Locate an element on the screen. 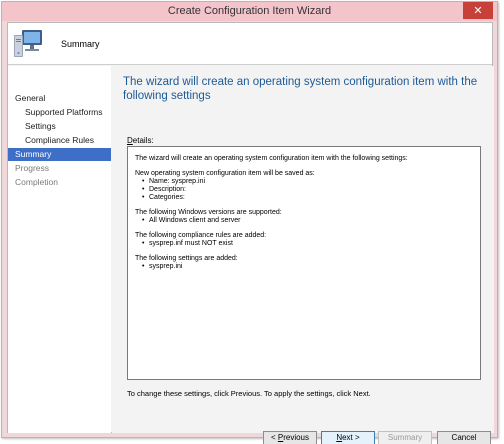 This screenshot has height=444, width=504. details-rules-item: sysprep.inf must NOT exist is located at coordinates (307, 244).